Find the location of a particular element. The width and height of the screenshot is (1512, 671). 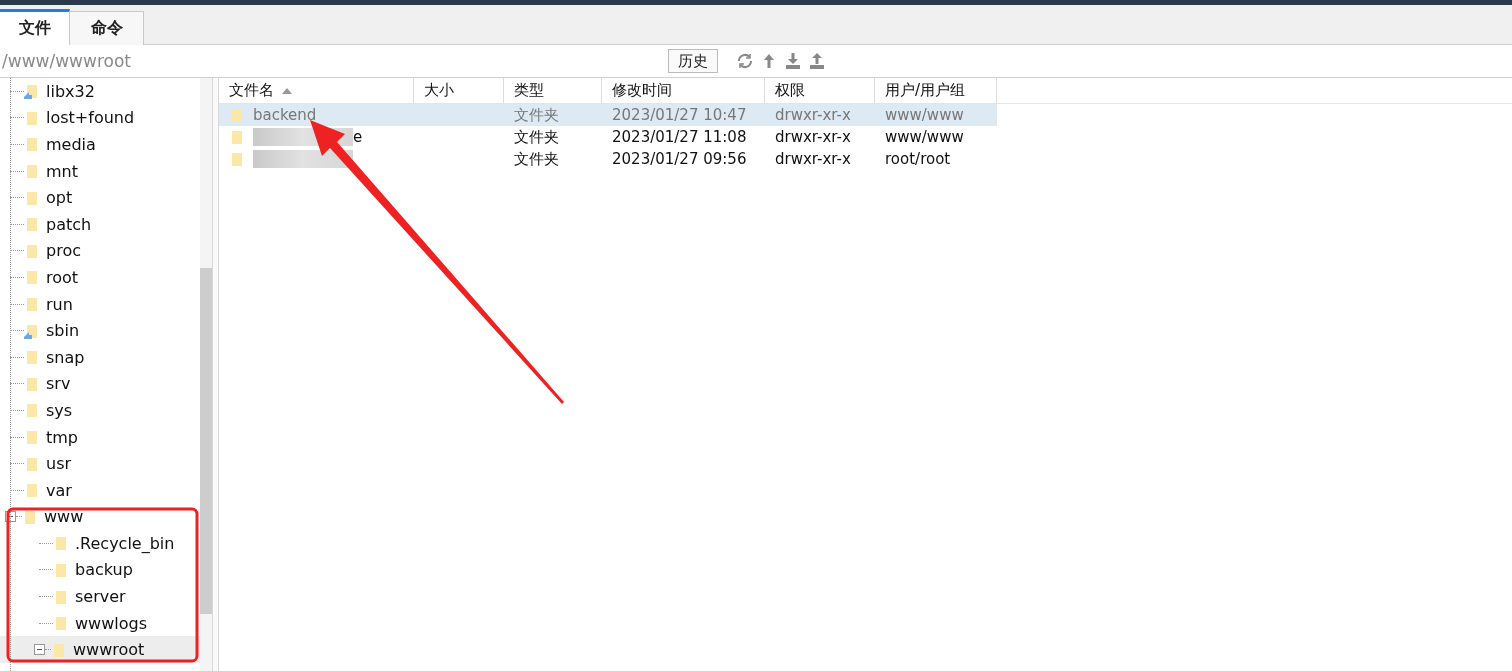

tree-item: sys is located at coordinates (100, 410).